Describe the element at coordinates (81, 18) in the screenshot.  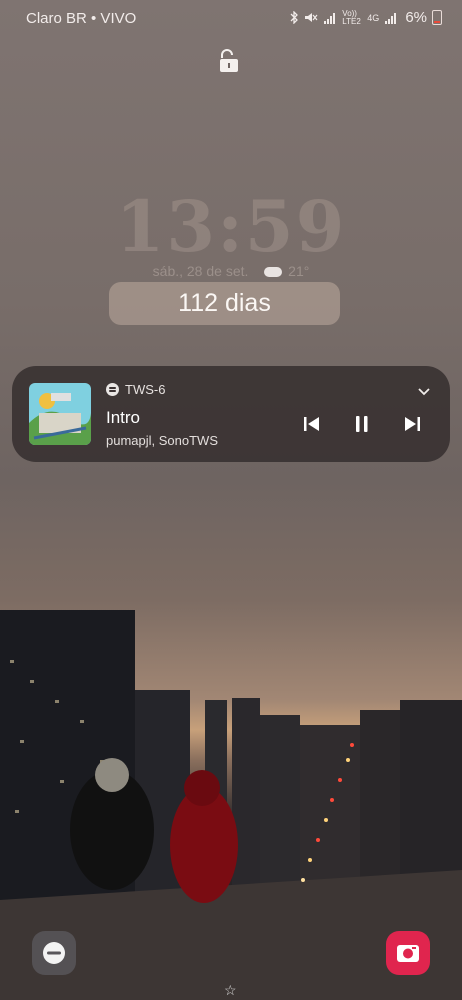
I see `carrier-label: Claro BR • VIVO` at that location.